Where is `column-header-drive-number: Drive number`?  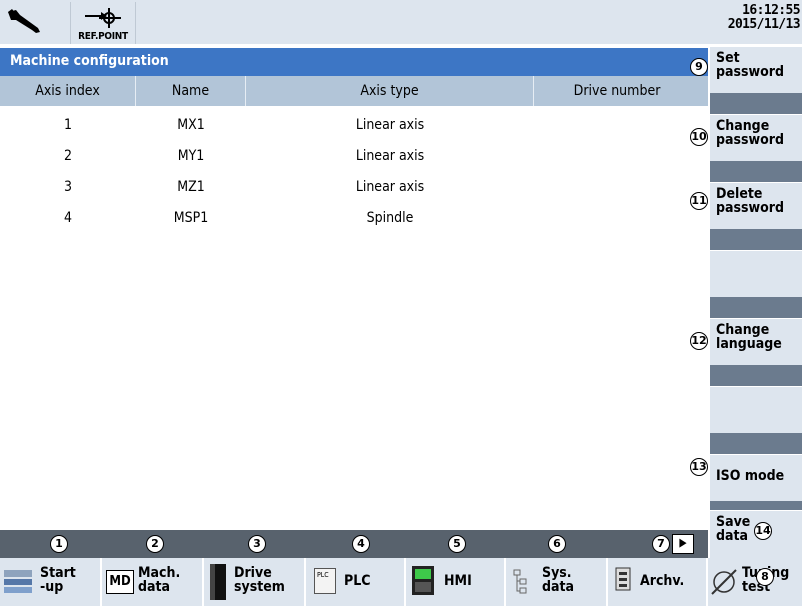 column-header-drive-number: Drive number is located at coordinates (617, 91).